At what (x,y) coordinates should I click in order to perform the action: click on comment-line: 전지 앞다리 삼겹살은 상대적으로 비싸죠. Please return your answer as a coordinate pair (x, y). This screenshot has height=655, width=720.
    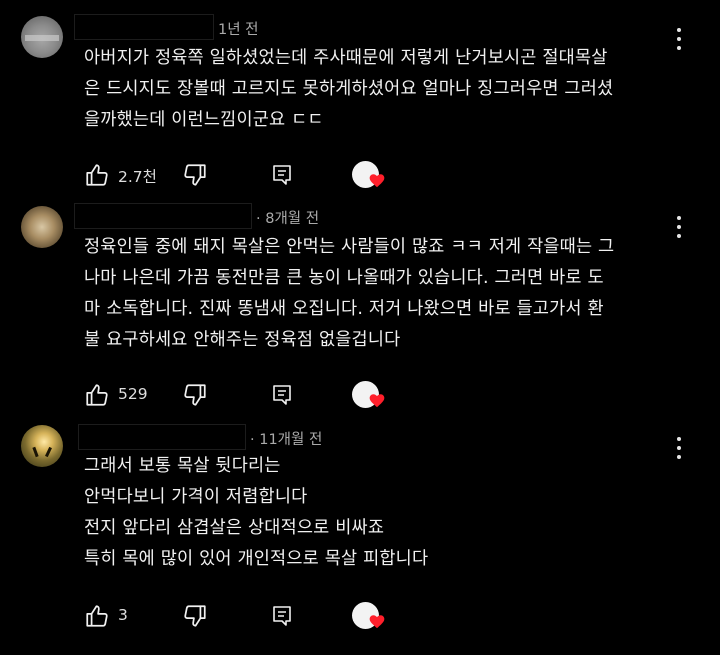
    Looking at the image, I should click on (234, 528).